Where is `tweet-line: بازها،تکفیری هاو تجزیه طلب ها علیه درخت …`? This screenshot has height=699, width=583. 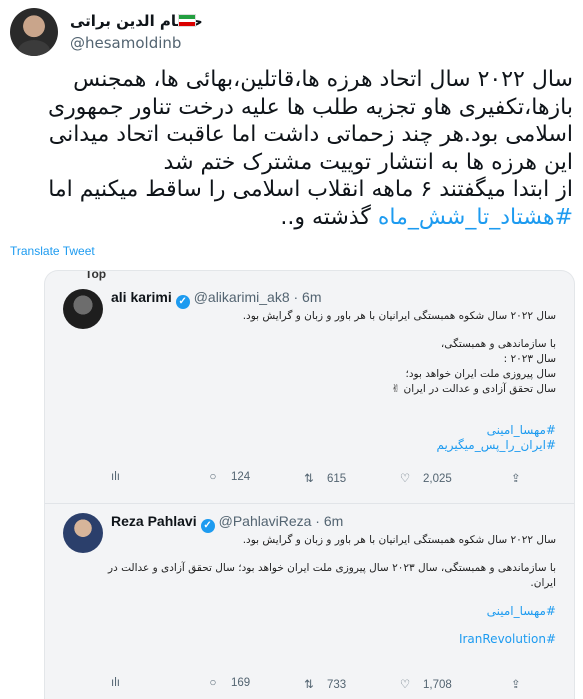
tweet-line: بازها،تکفیری هاو تجزیه طلب ها علیه درخت … is located at coordinates (310, 107).